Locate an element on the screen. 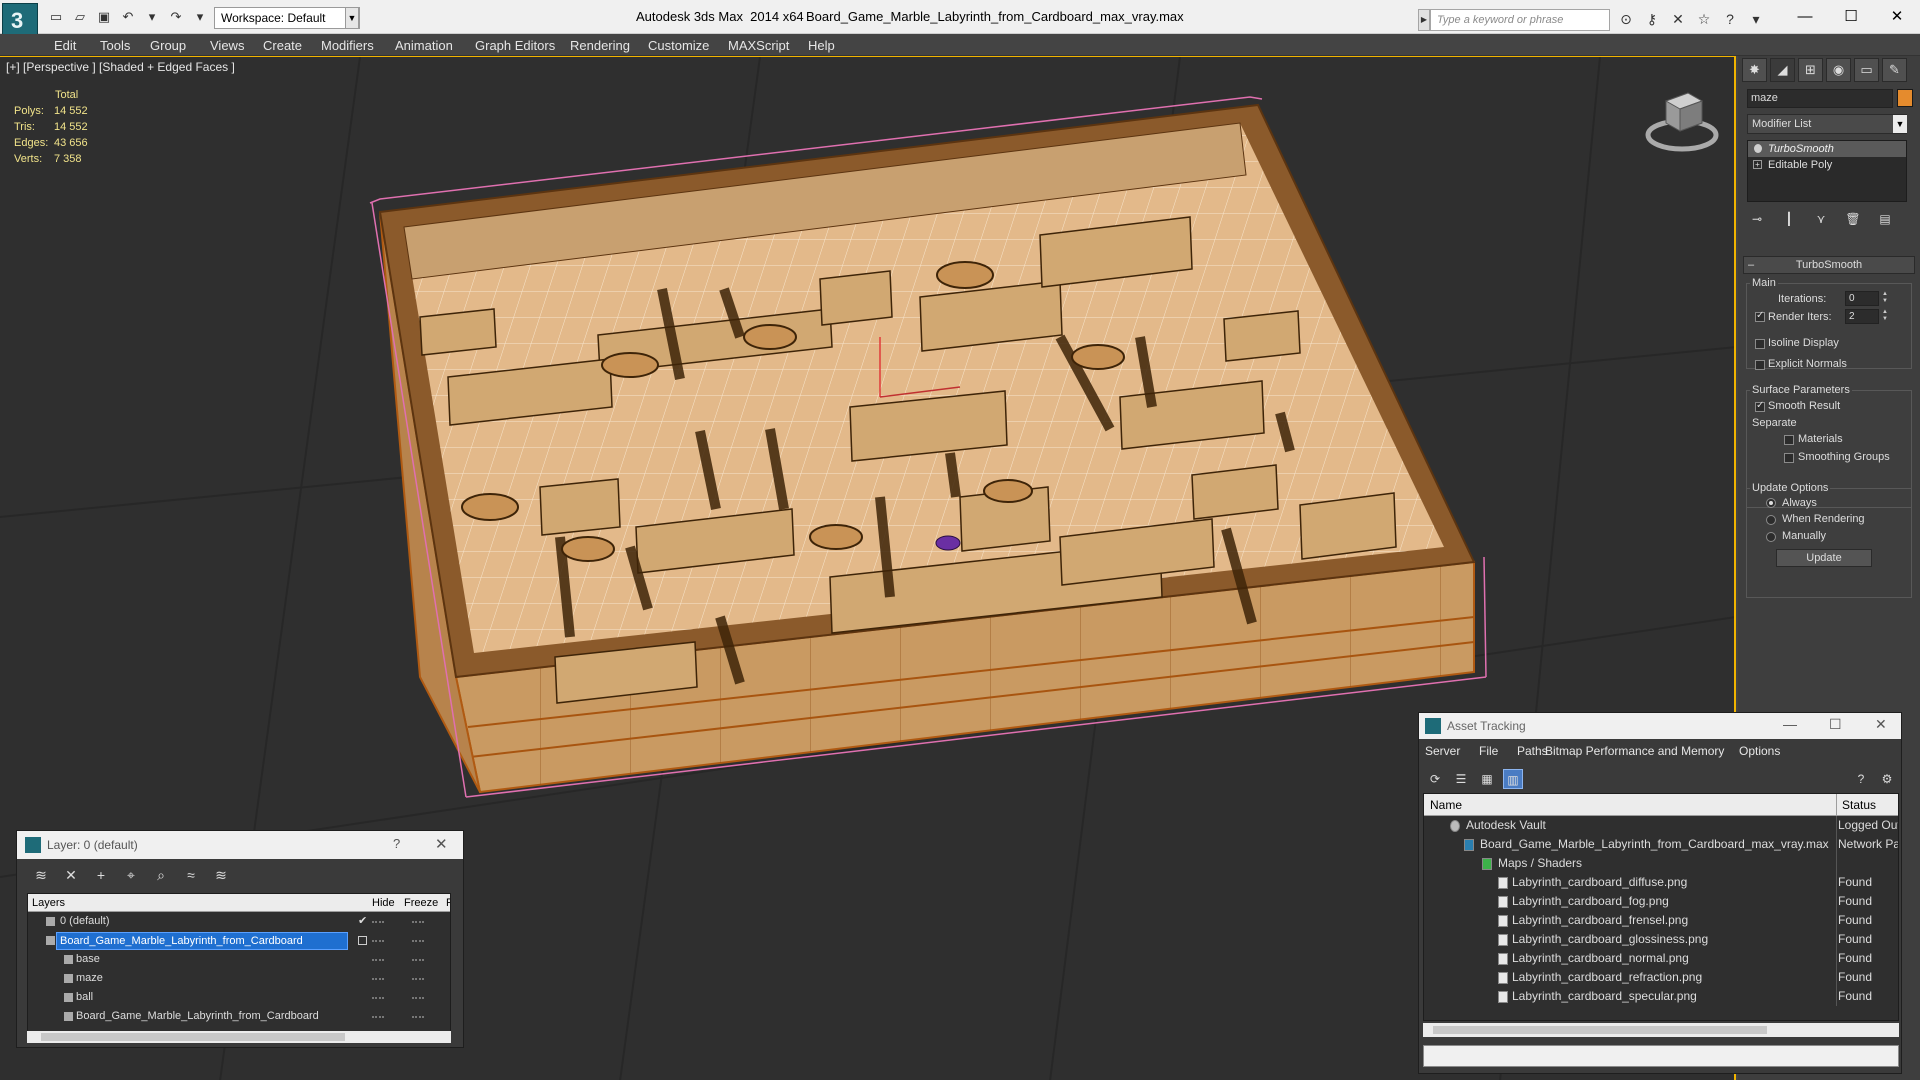 The width and height of the screenshot is (1920, 1080). binoculars-icon: ⊙ is located at coordinates (1626, 19).